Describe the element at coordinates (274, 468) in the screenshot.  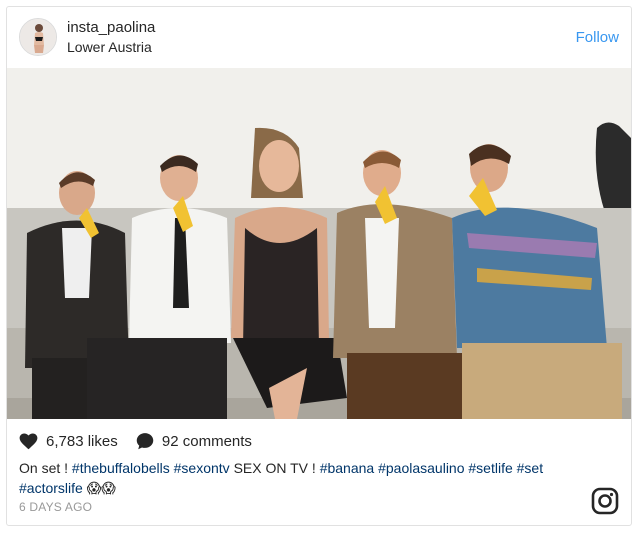
I see `caption-text: SEX ON TV !` at that location.